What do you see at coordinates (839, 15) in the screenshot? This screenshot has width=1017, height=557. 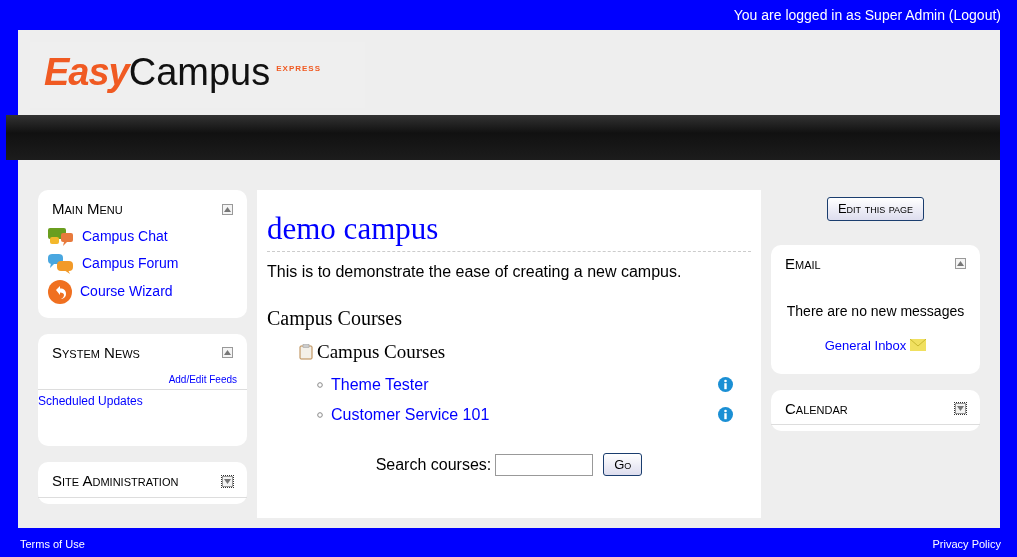 I see `login-status-text: You are logged in as Super Admin` at bounding box center [839, 15].